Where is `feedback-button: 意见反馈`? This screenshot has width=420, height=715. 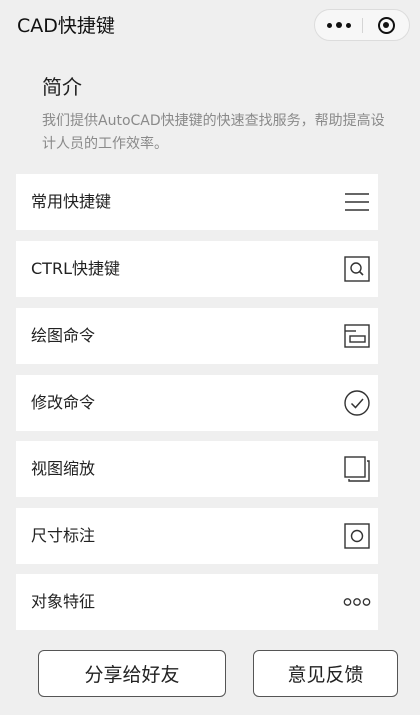 feedback-button: 意见反馈 is located at coordinates (325, 673).